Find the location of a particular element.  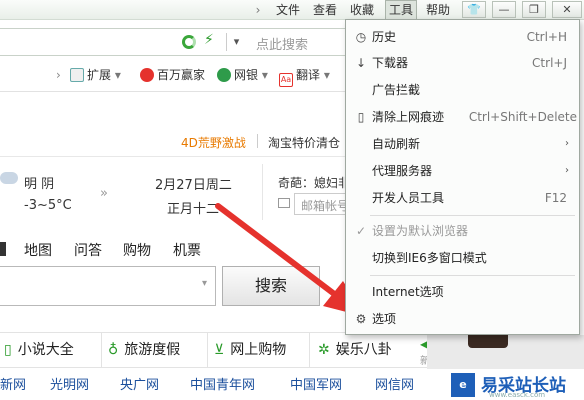

menu-item-label: 设置为默认浏览器 is located at coordinates (420, 231).